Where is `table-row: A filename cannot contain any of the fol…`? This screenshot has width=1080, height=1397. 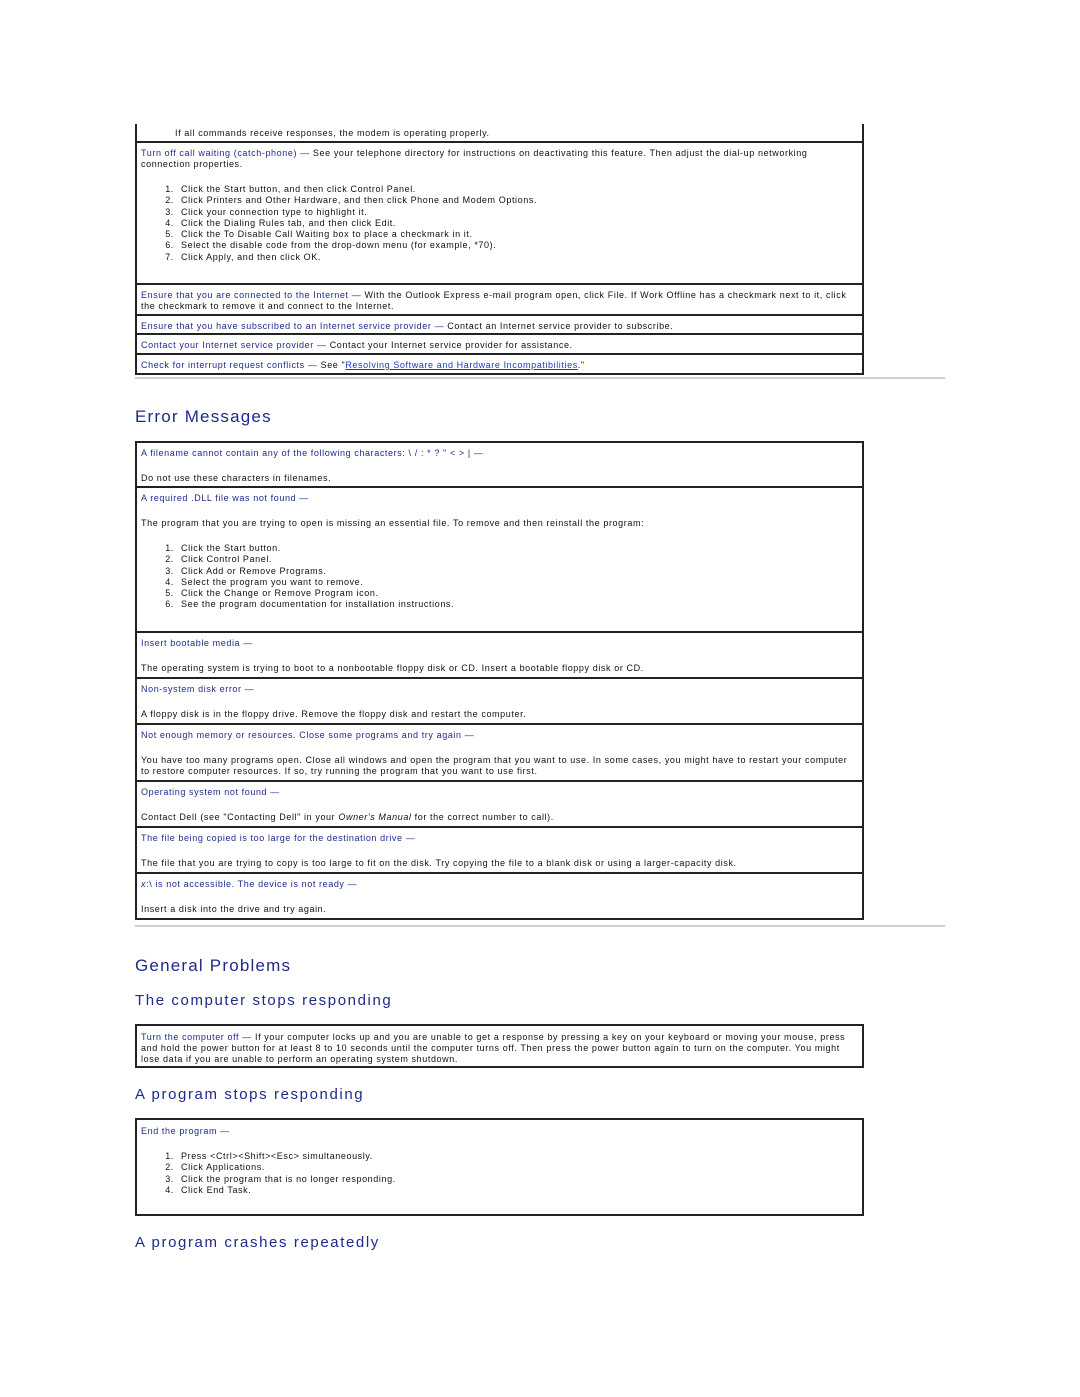 table-row: A filename cannot contain any of the fol… is located at coordinates (499, 464).